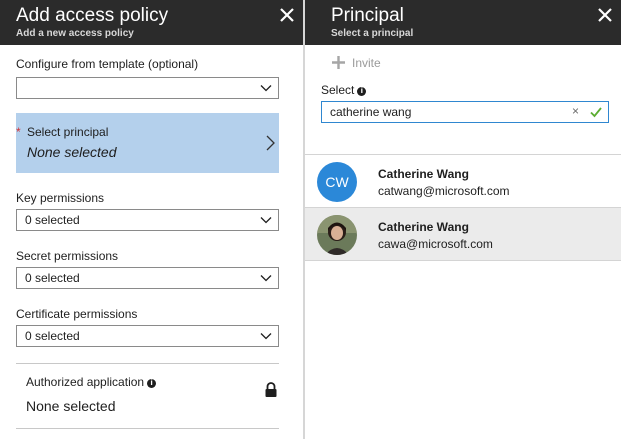 The width and height of the screenshot is (621, 439). I want to click on authorized-application-label: Authorized application i, so click(91, 382).